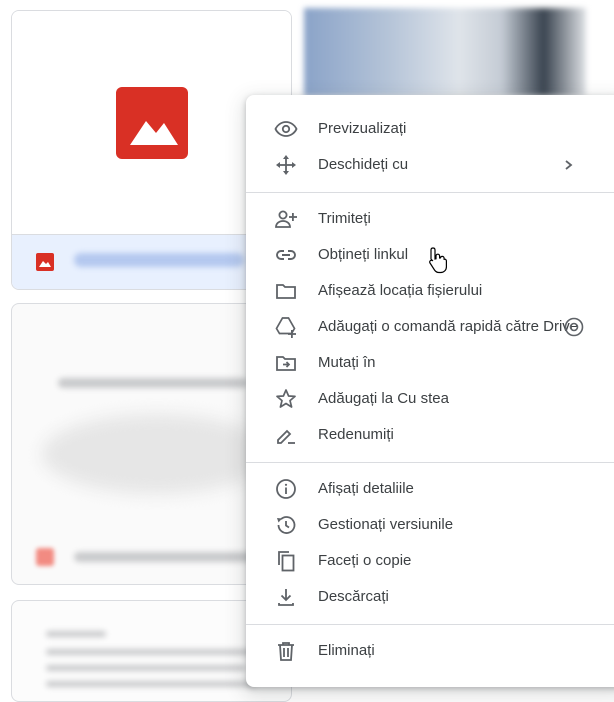 The image size is (614, 702). What do you see at coordinates (400, 290) in the screenshot?
I see `menu-item-label: Afișează locația fișierului` at bounding box center [400, 290].